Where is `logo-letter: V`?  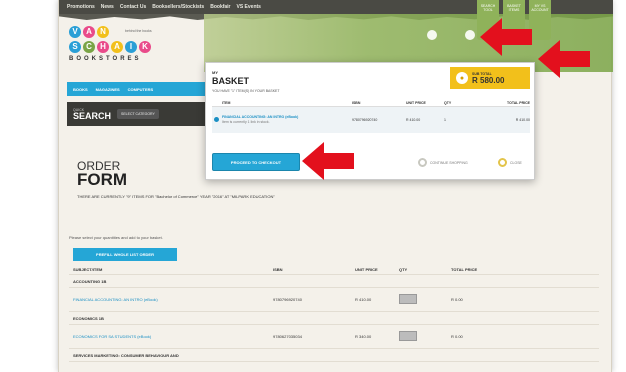 logo-letter: V is located at coordinates (75, 32).